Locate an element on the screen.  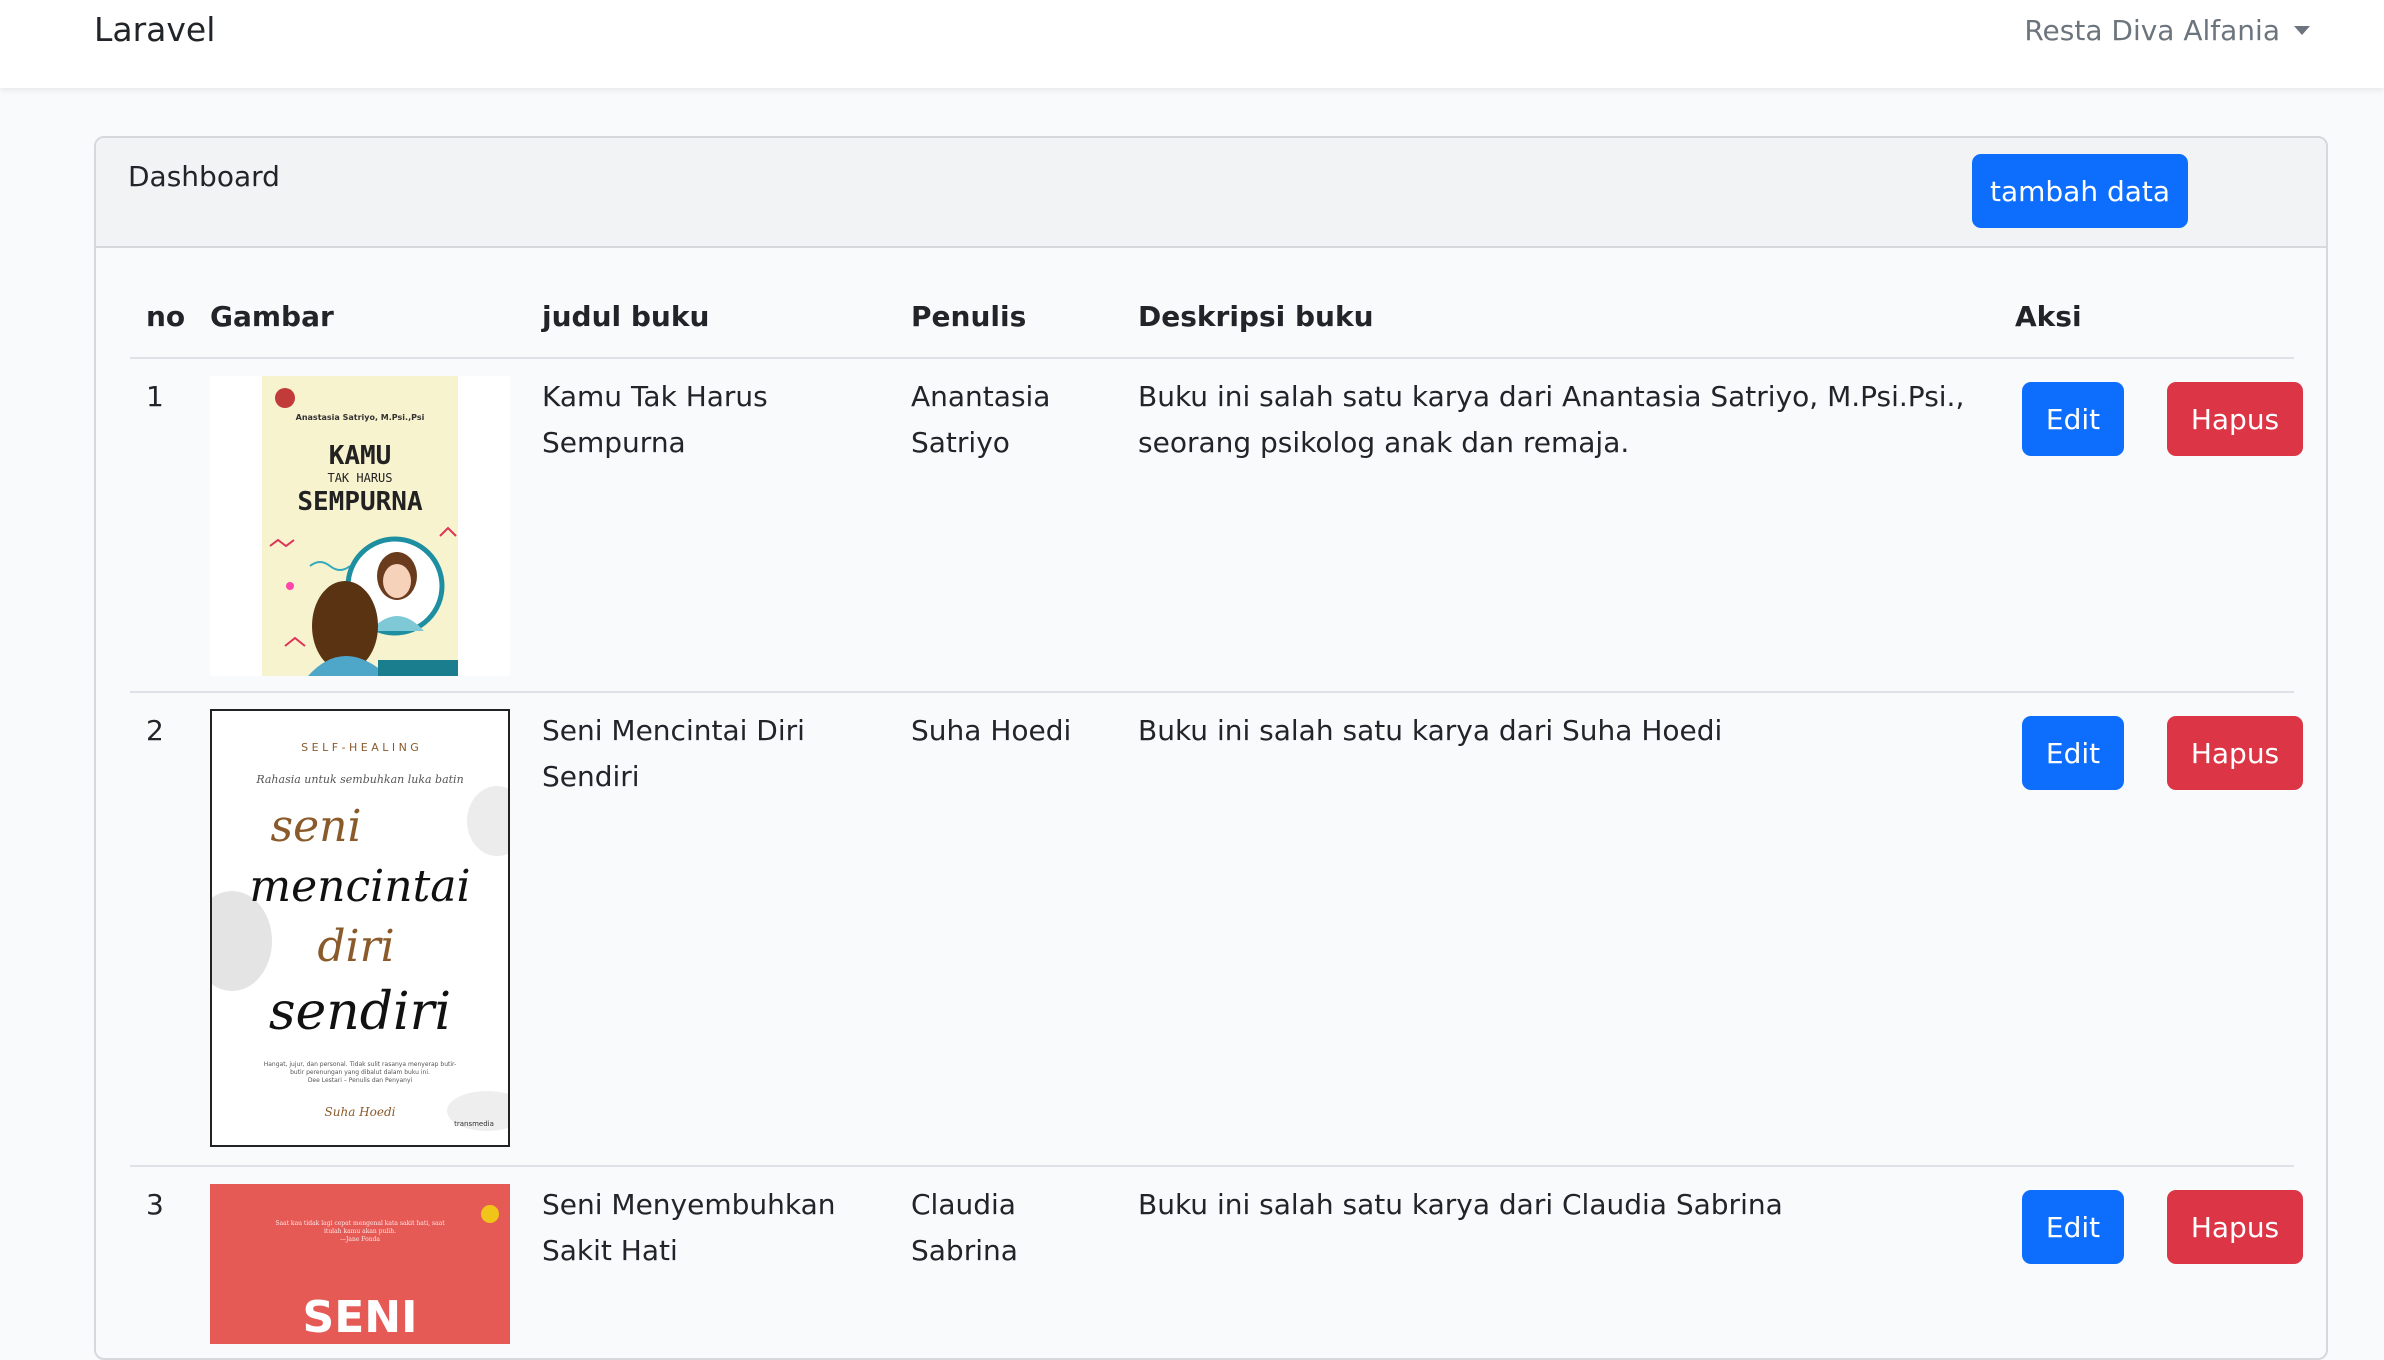
cover-top-text: S E L F - H E A L I N G is located at coordinates (360, 747).